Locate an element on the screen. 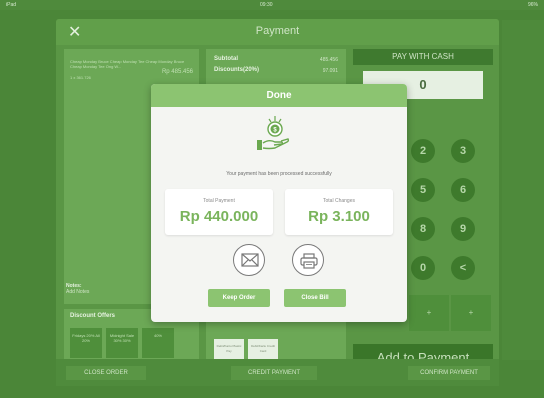 The height and width of the screenshot is (398, 544). numpad-key-3: 3 is located at coordinates (463, 151).